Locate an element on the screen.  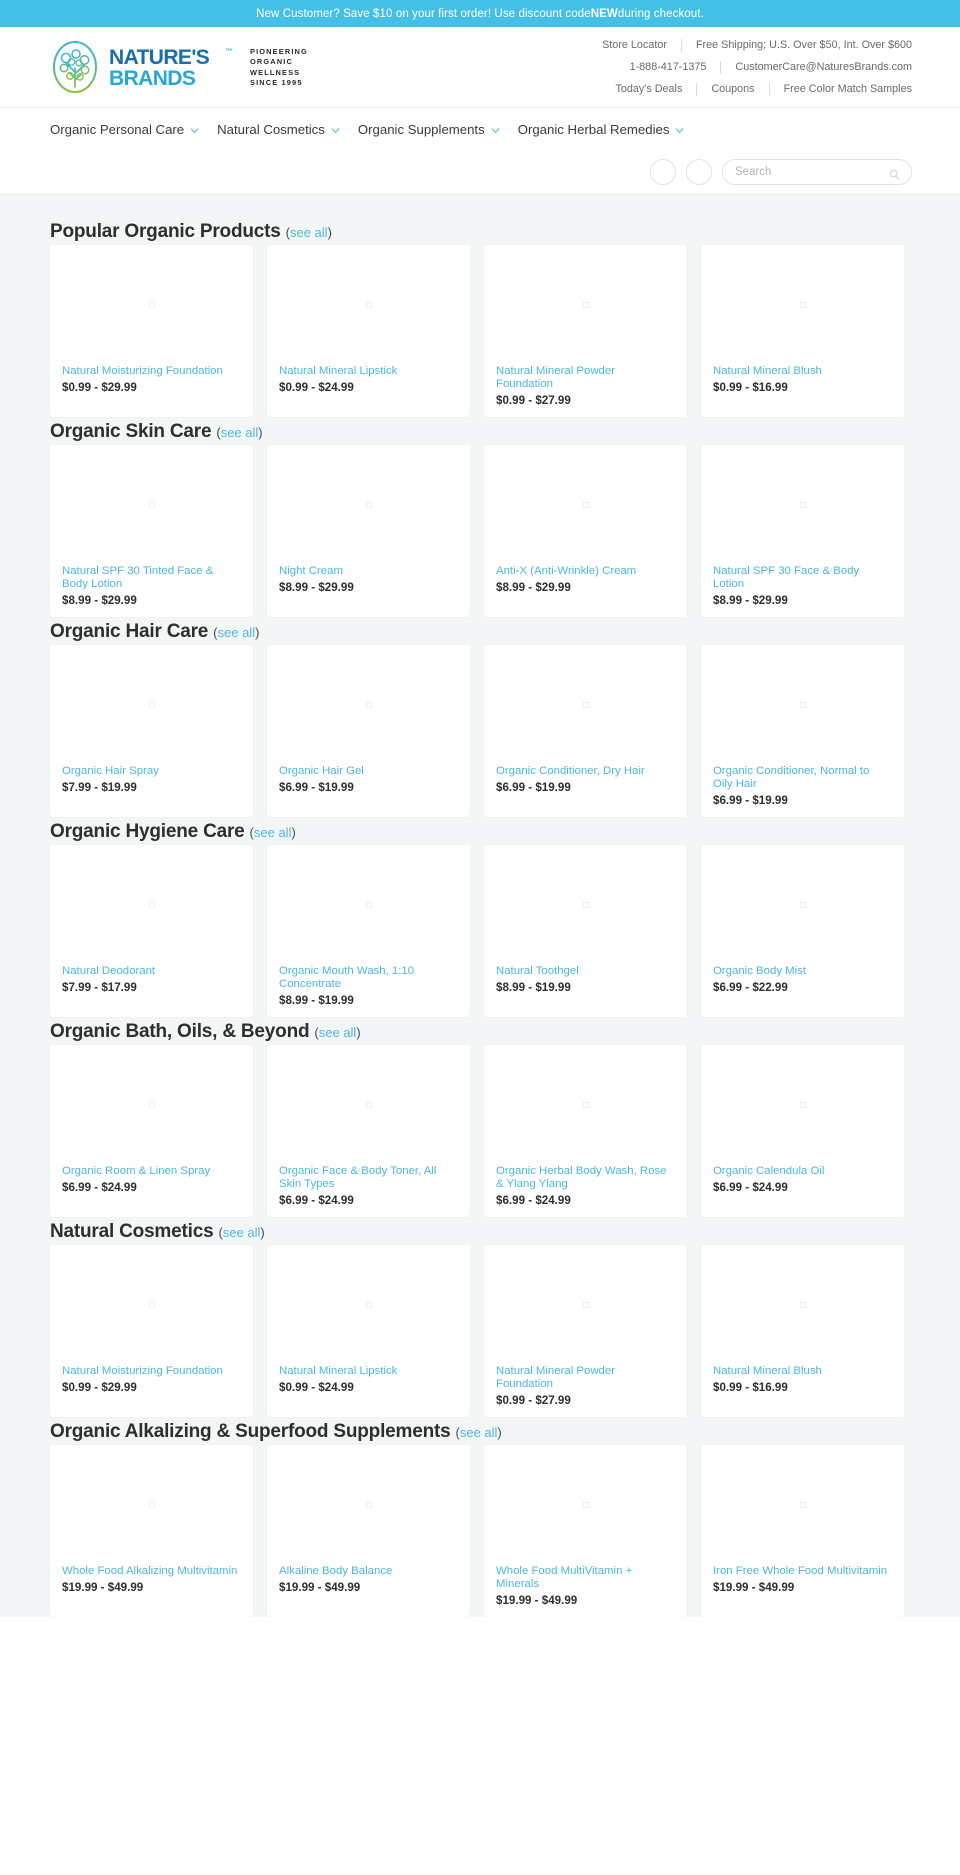
product-card: Organic Room & Linen Spray $6.99 - $24.99 is located at coordinates (151, 1131).